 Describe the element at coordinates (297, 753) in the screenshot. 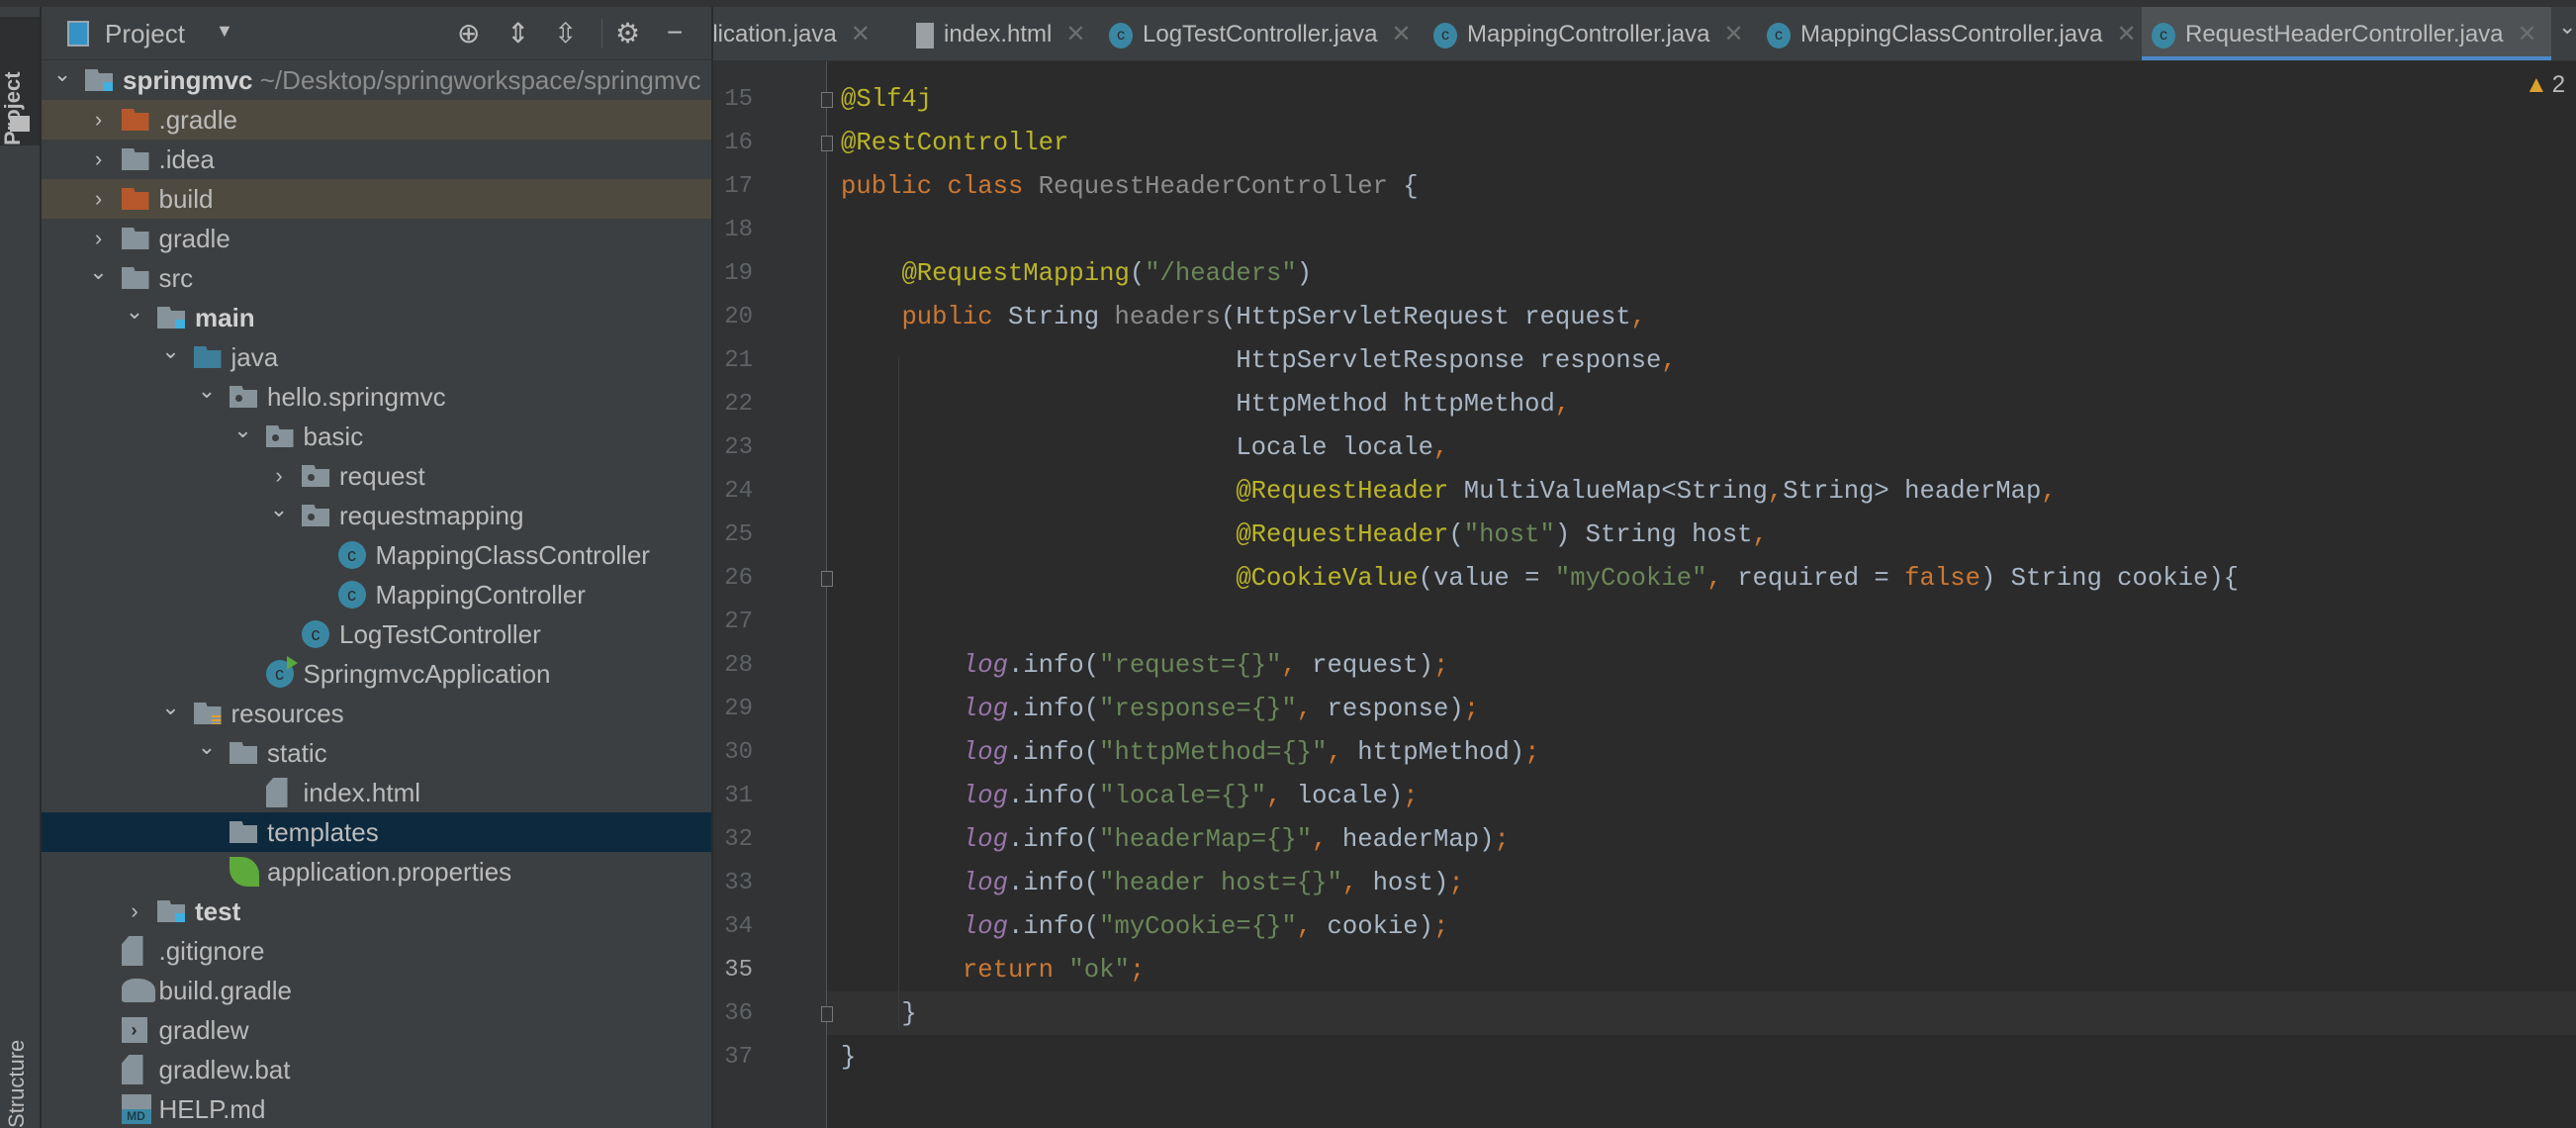

I see `tree-item-name: static` at that location.